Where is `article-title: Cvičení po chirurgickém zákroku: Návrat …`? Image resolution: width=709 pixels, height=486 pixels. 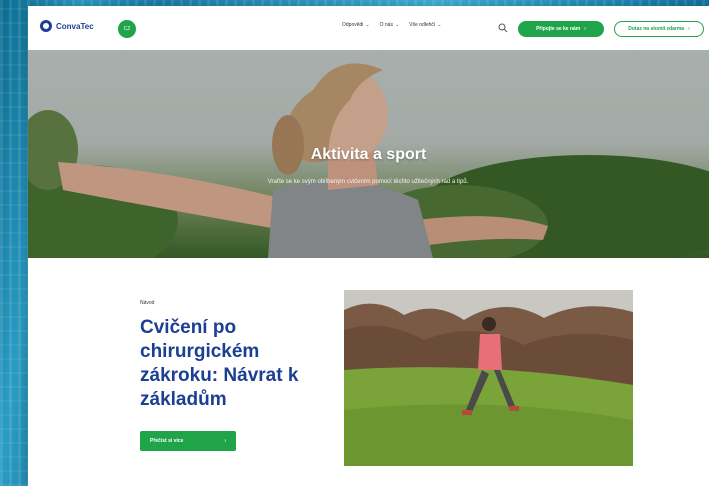
article-title: Cvičení po chirurgickém zákroku: Návrat … is located at coordinates (240, 364).